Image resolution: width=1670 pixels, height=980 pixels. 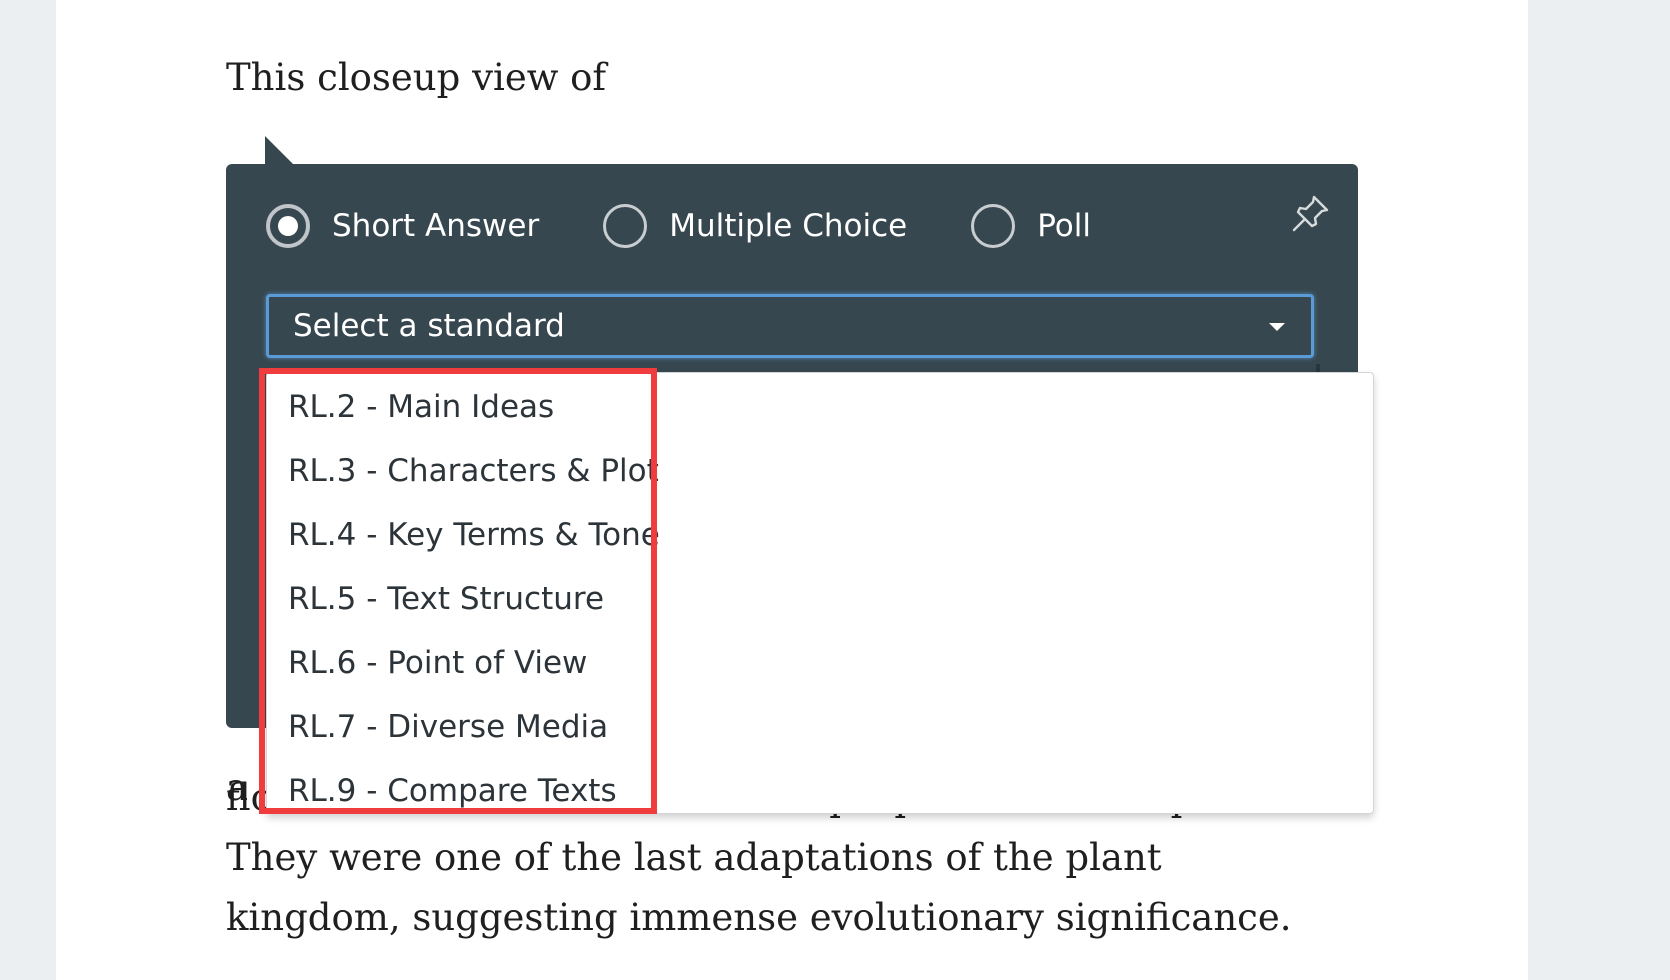 I want to click on standard-select: Select a standard, so click(x=790, y=326).